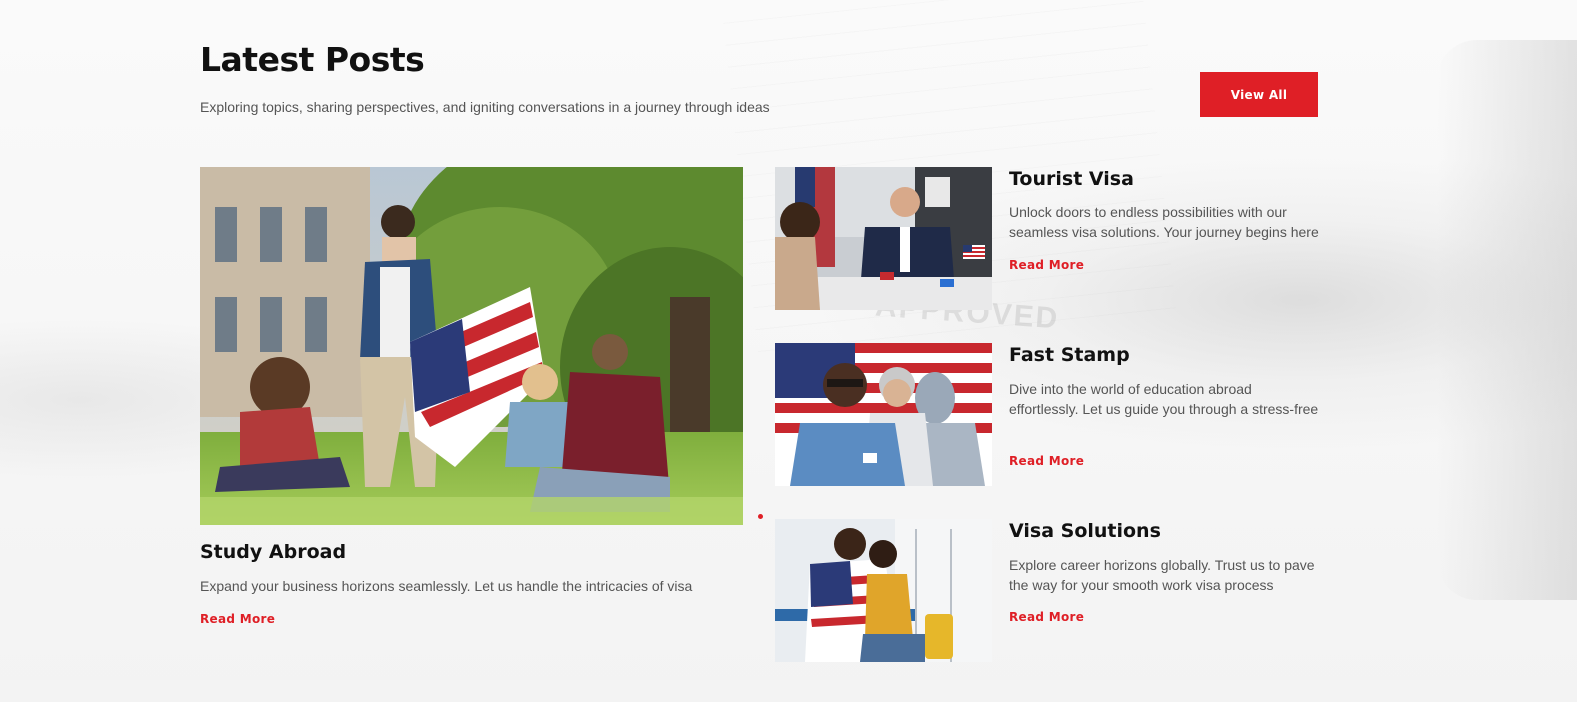 The width and height of the screenshot is (1577, 702). Describe the element at coordinates (1259, 94) in the screenshot. I see `view-all-button: View All` at that location.